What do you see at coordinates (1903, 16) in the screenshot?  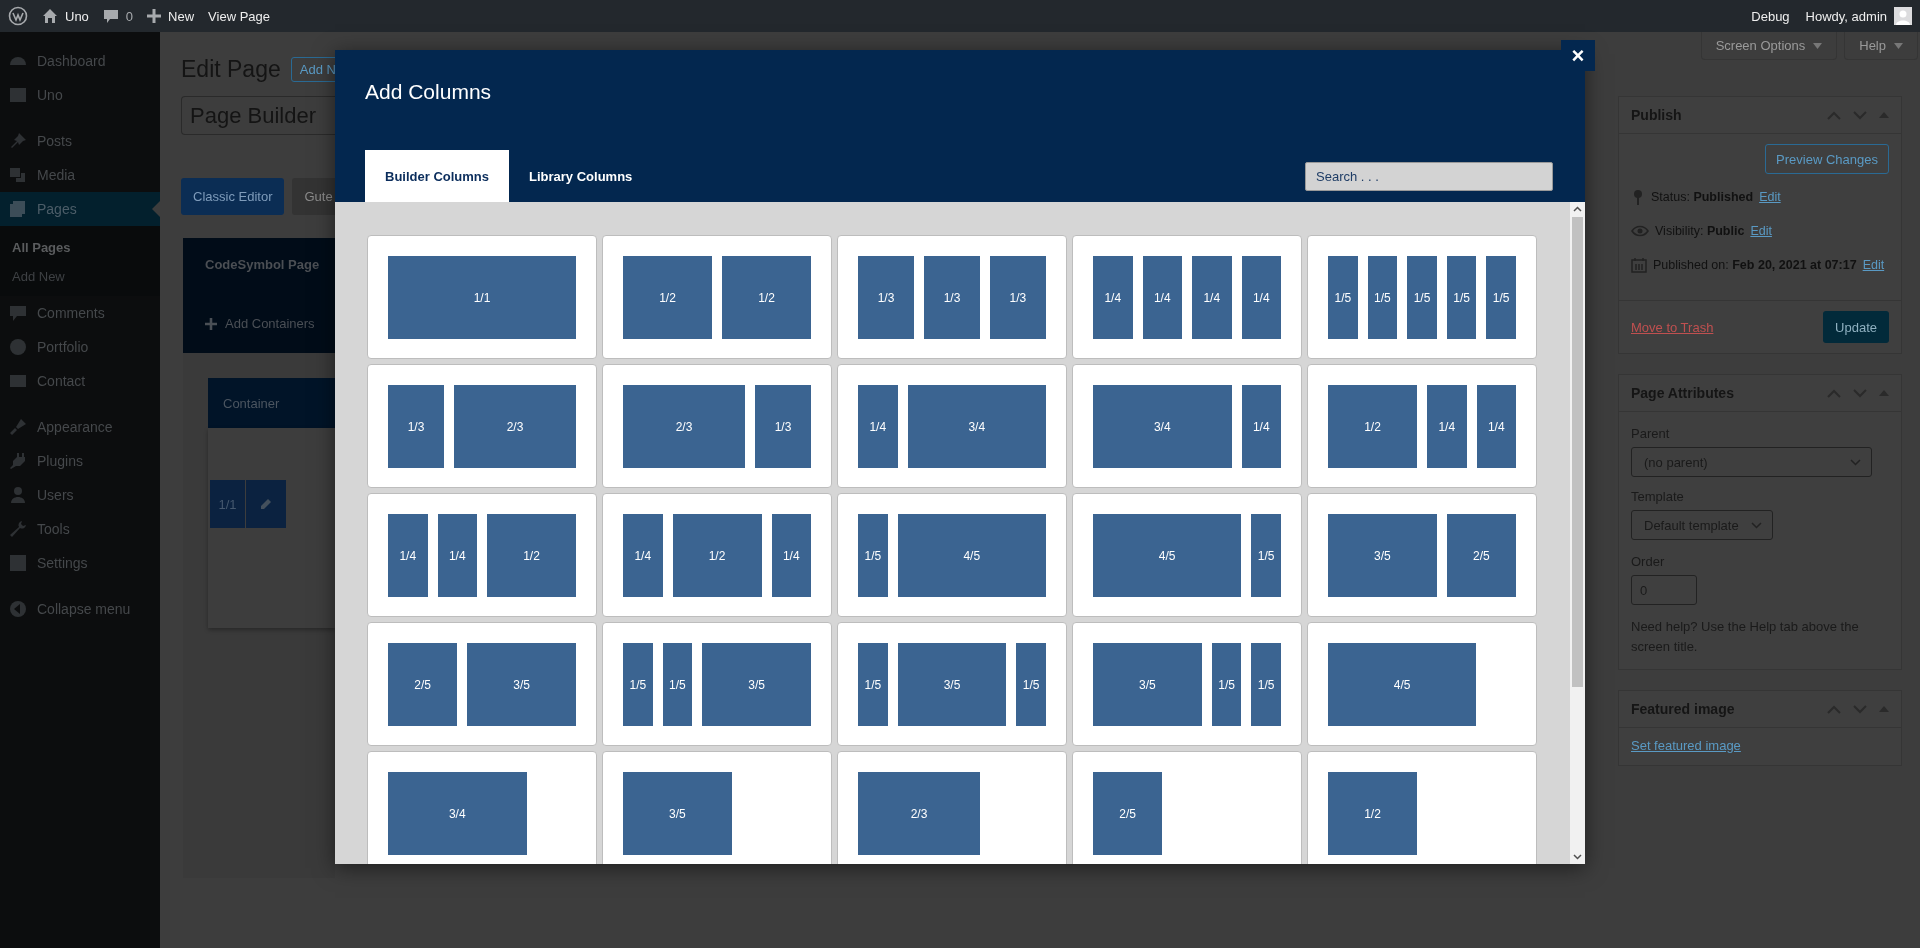 I see `avatar-icon` at bounding box center [1903, 16].